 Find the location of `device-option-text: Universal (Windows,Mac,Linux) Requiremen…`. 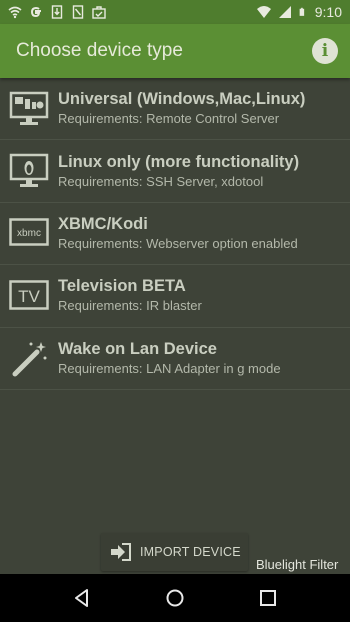

device-option-text: Universal (Windows,Mac,Linux) Requiremen… is located at coordinates (181, 108).